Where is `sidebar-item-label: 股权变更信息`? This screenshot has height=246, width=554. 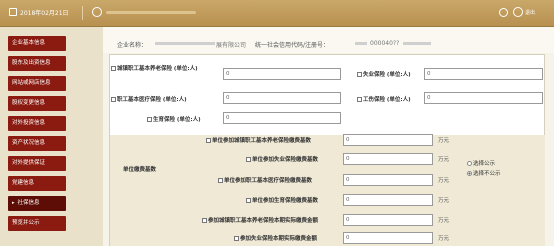 sidebar-item-label: 股权变更信息 is located at coordinates (29, 103).